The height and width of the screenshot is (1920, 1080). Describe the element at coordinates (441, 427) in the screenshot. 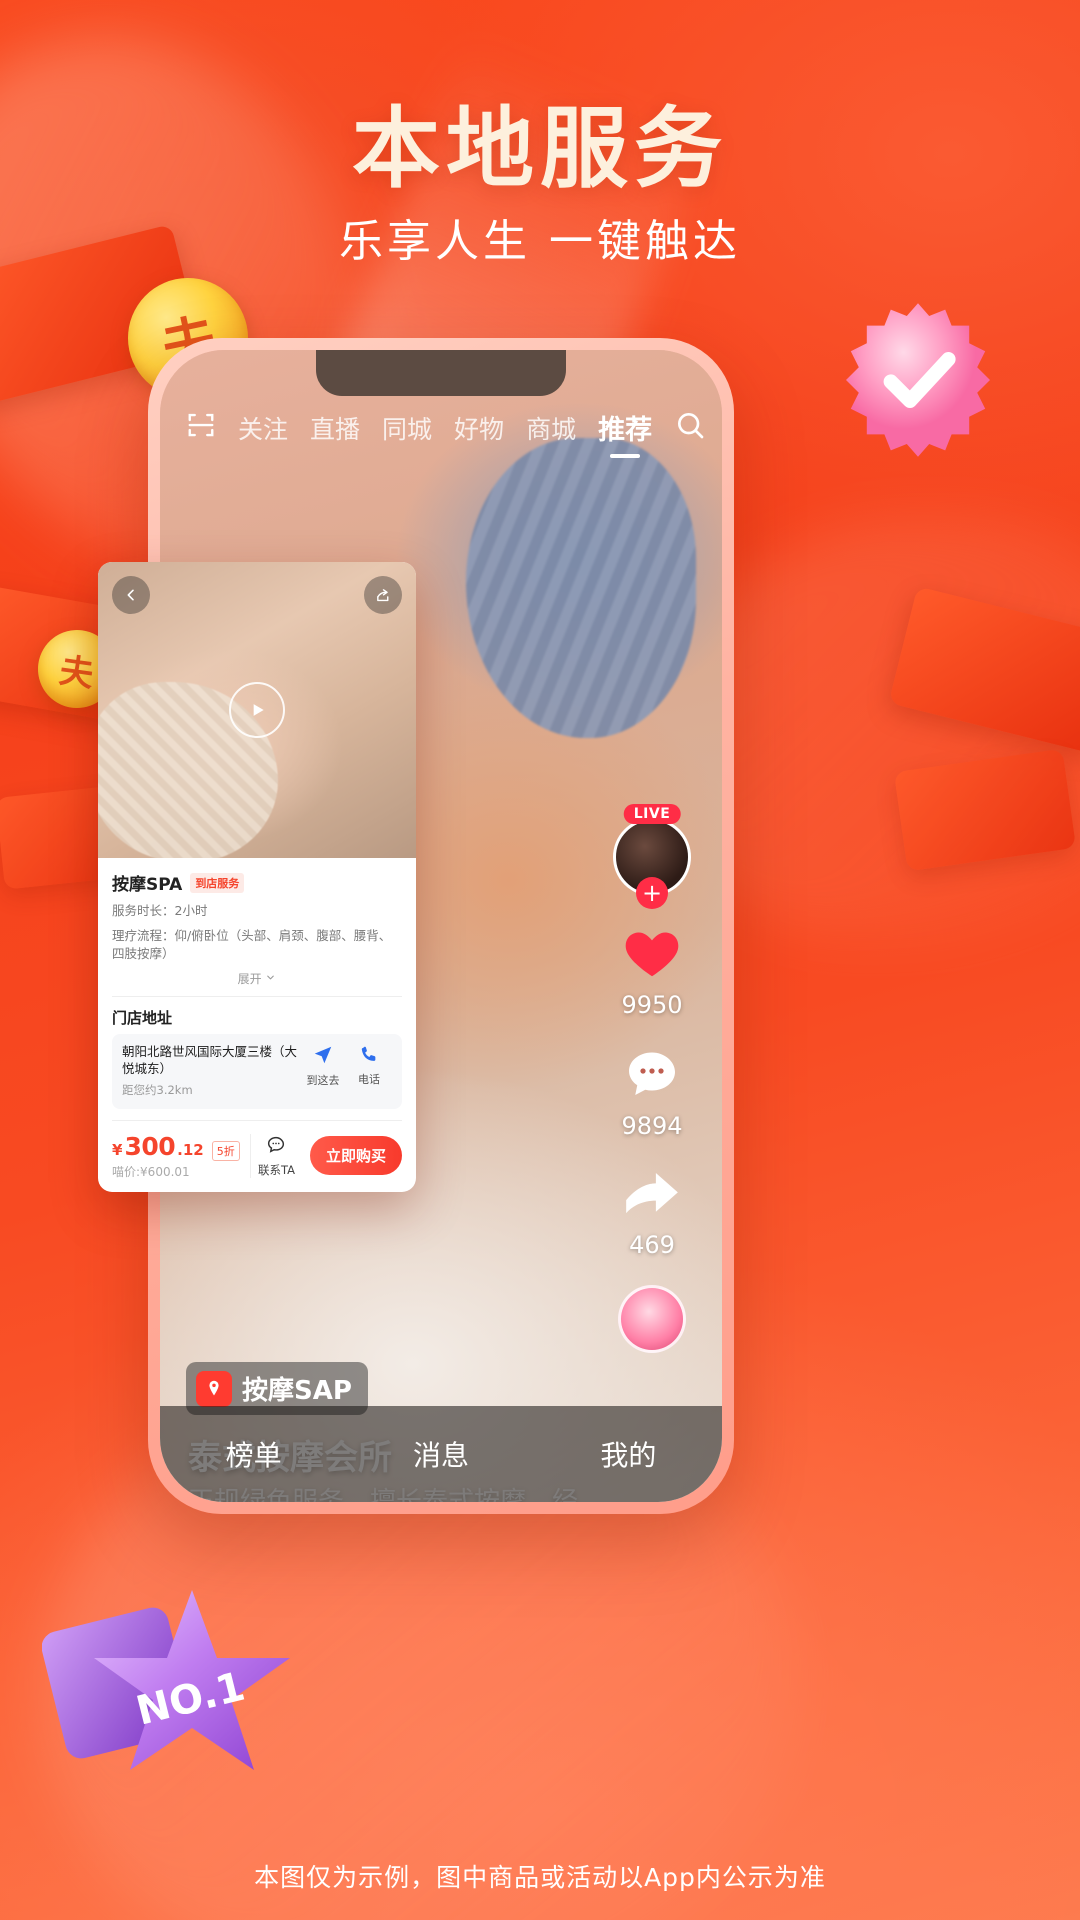

I see `app-tab-bar: 关注 直播 同城 好物 商城 推荐` at that location.